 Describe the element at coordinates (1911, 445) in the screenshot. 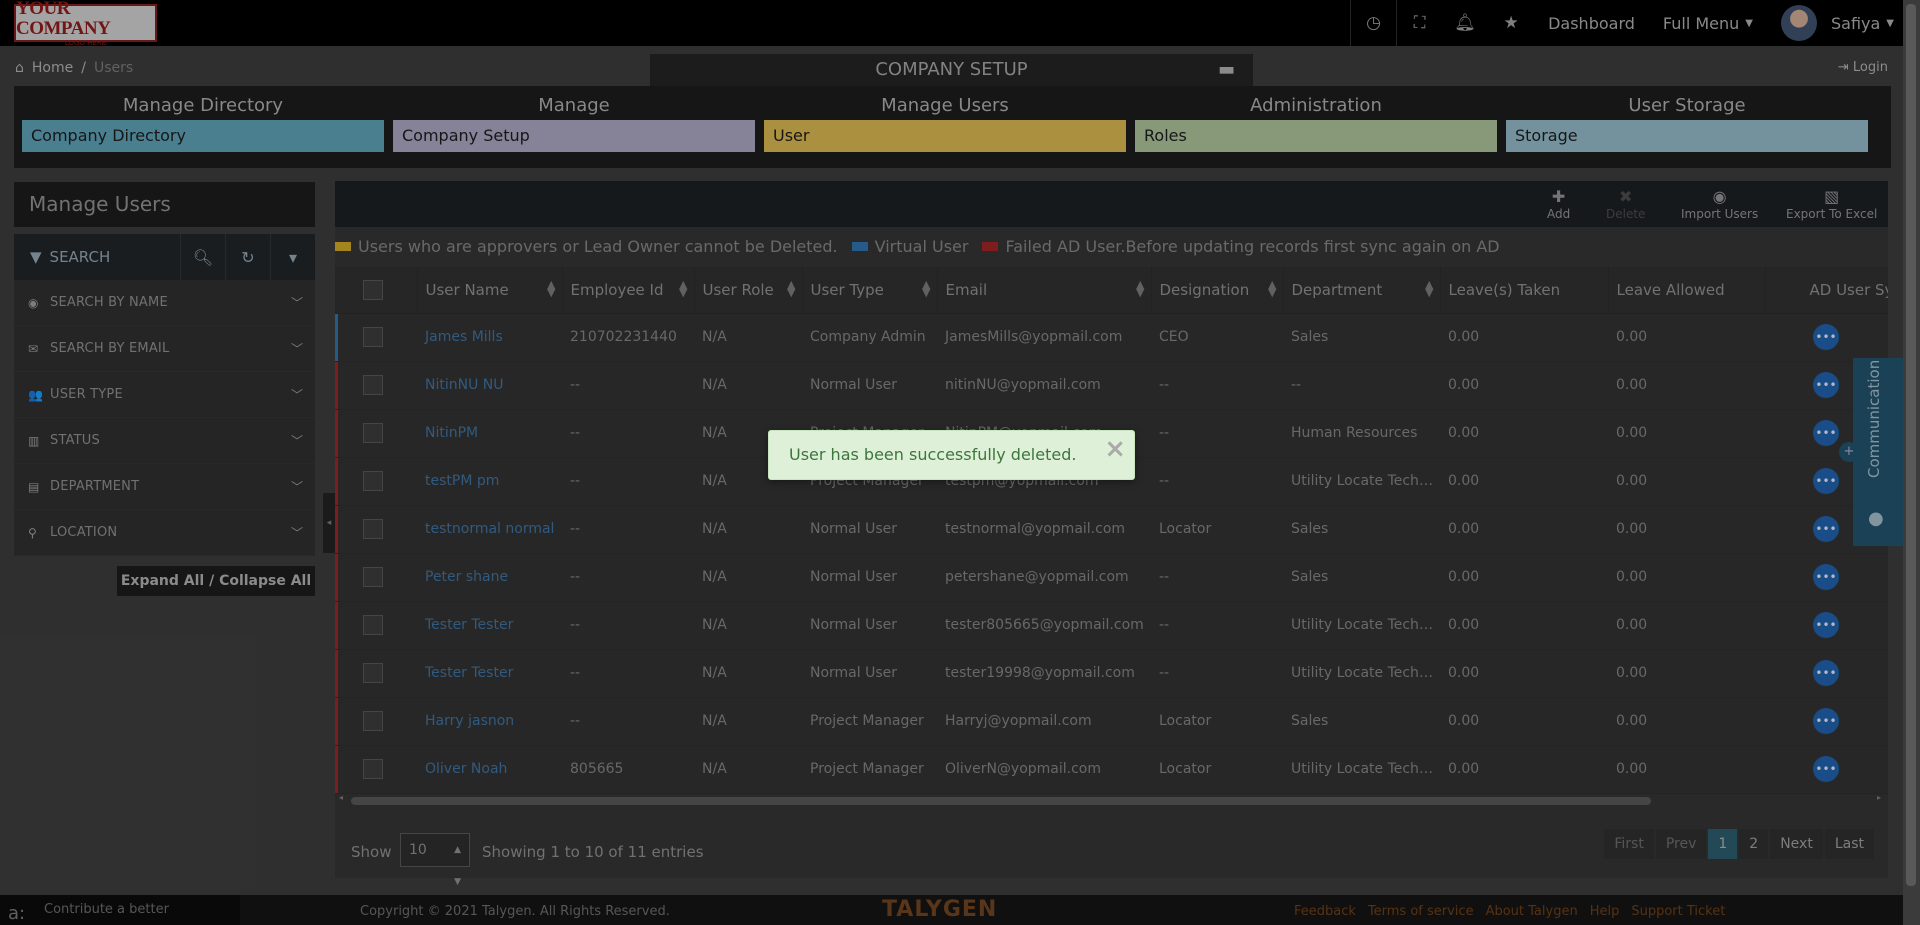

I see `scrollbar-thumb` at that location.